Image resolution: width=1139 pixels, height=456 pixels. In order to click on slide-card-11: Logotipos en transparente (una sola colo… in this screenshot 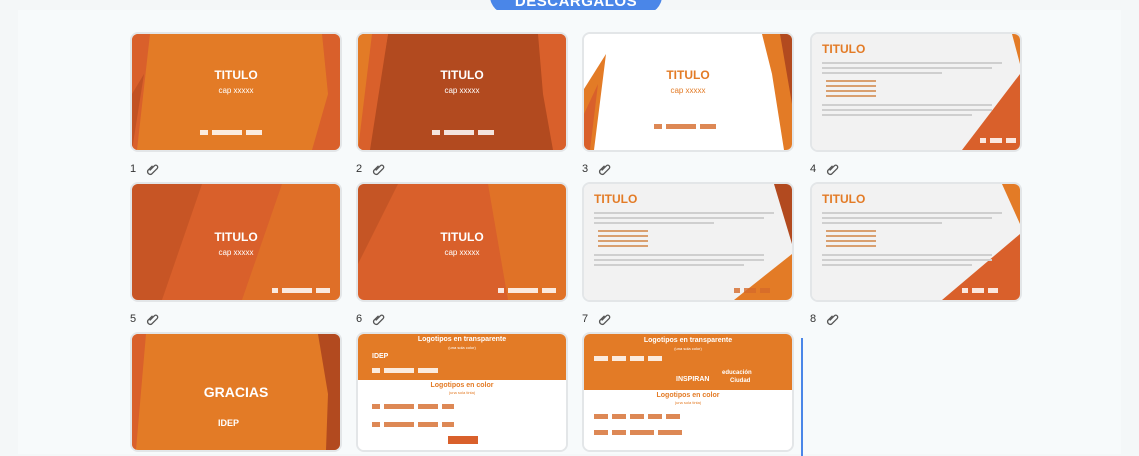, I will do `click(688, 392)`.